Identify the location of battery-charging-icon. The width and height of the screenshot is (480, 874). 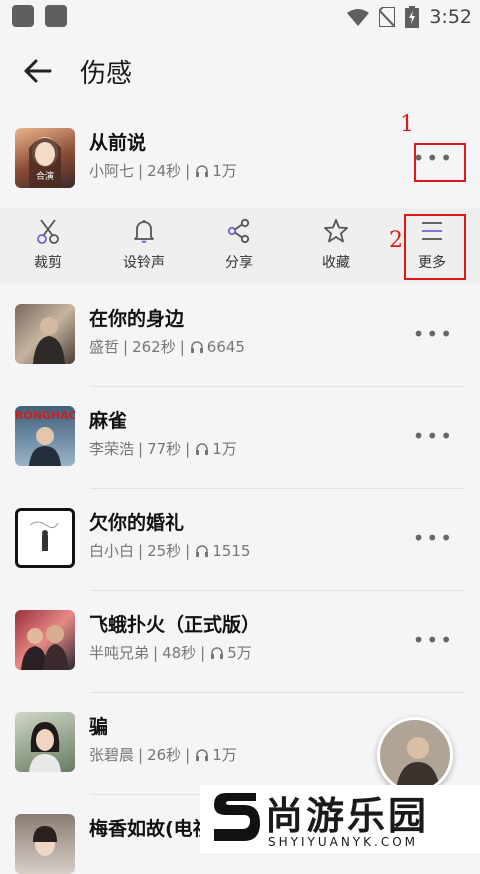
(412, 17).